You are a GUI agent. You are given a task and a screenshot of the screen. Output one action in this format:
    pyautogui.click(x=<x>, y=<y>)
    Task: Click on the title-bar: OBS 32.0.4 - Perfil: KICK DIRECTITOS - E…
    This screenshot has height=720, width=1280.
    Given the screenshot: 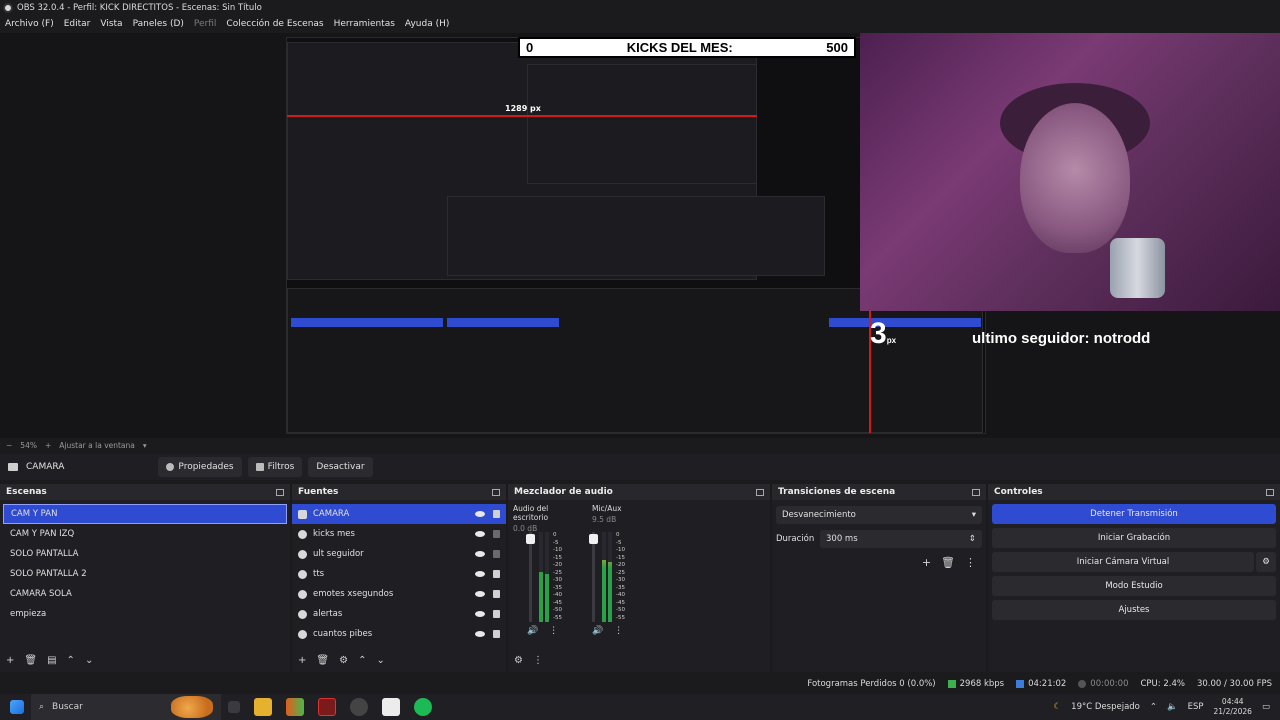 What is the action you would take?
    pyautogui.click(x=430, y=7)
    